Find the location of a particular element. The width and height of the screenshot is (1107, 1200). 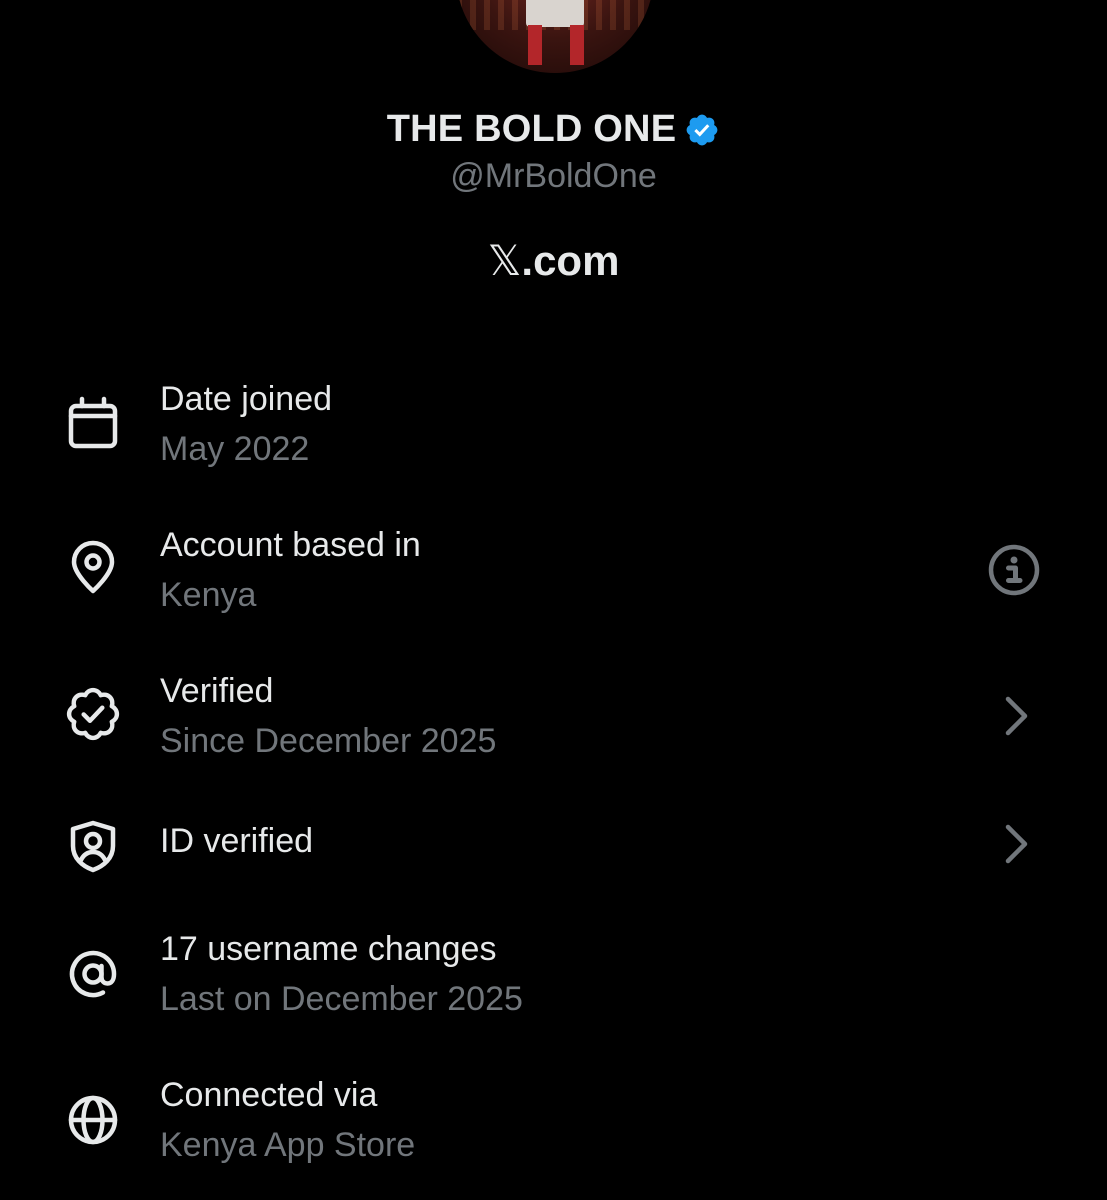

account-based-in-row: Account based in Kenya is located at coordinates (553, 576).